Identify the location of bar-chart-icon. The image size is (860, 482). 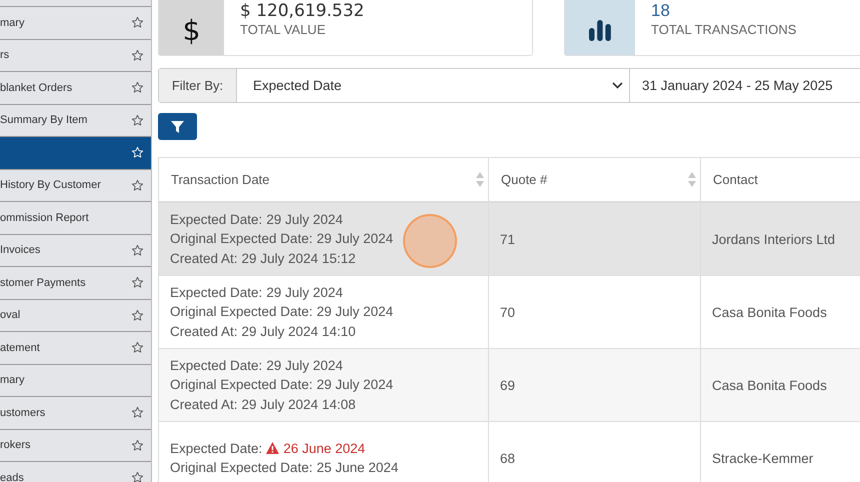
(600, 30).